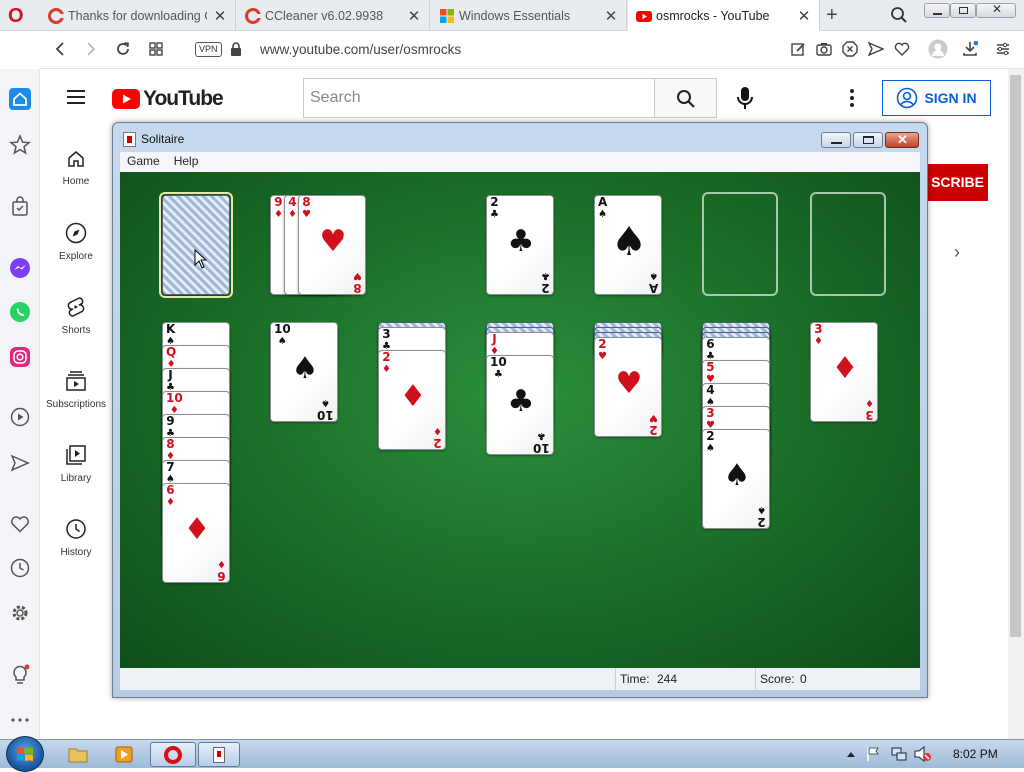 This screenshot has width=1024, height=772. Describe the element at coordinates (76, 233) in the screenshot. I see `compass-icon` at that location.